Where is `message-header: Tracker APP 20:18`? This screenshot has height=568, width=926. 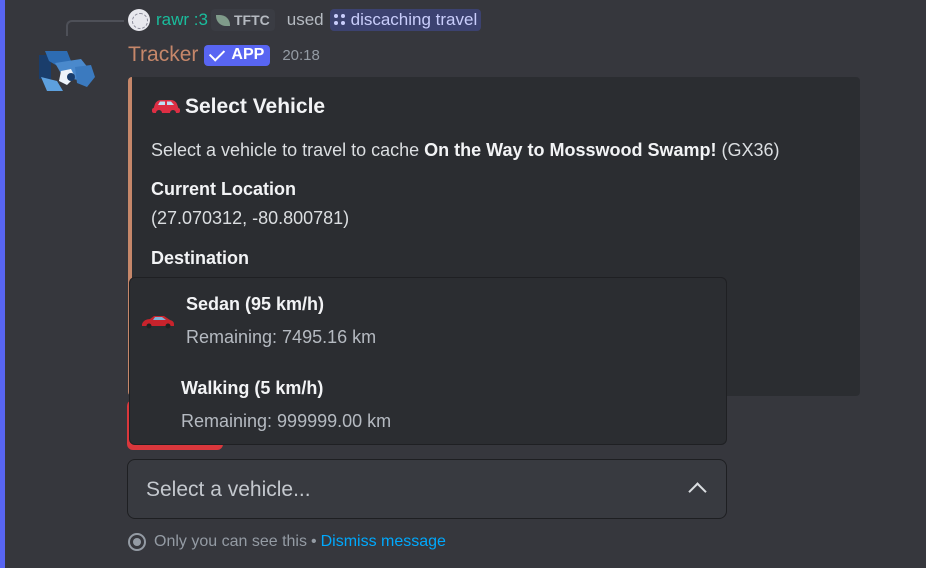 message-header: Tracker APP 20:18 is located at coordinates (224, 55).